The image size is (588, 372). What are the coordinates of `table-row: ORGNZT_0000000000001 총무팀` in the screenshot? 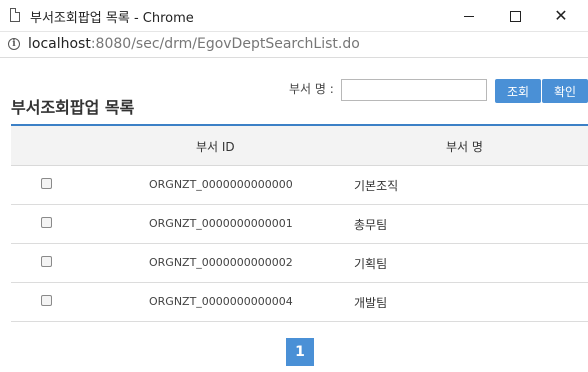 It's located at (299, 224).